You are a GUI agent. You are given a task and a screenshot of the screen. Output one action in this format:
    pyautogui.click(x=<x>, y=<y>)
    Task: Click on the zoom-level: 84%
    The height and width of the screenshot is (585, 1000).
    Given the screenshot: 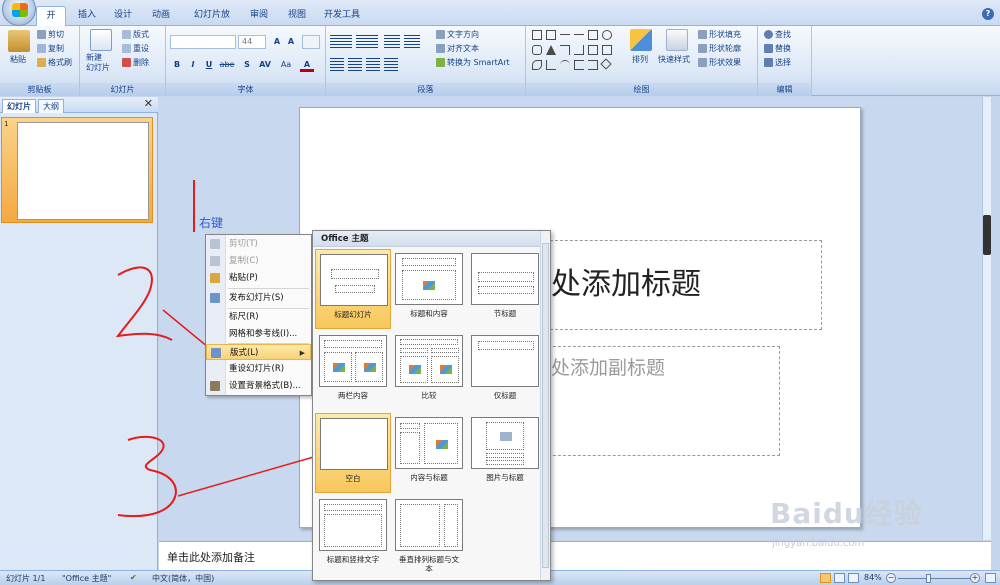 What is the action you would take?
    pyautogui.click(x=873, y=577)
    